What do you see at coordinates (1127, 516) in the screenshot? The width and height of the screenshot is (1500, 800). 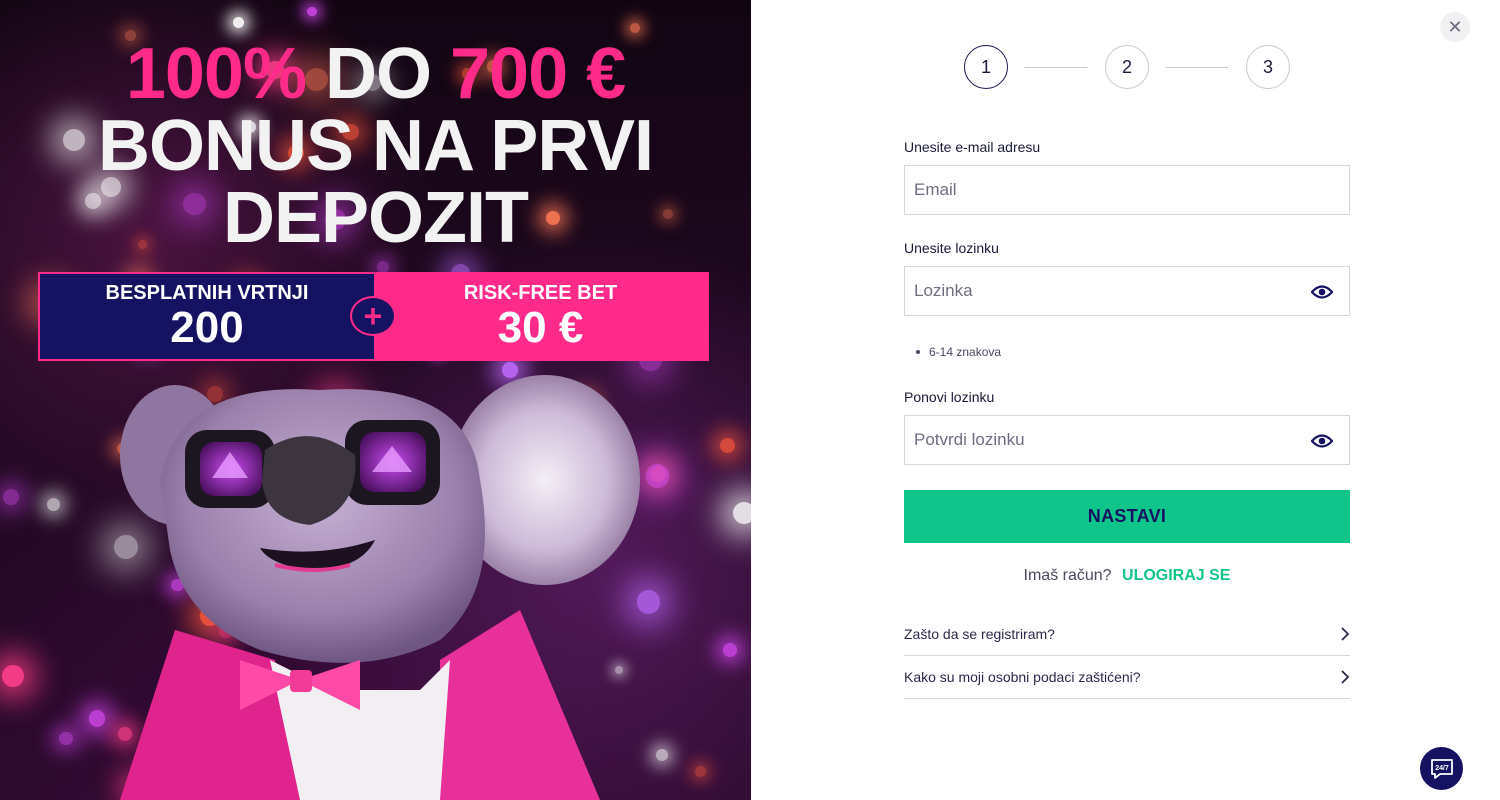 I see `continue-button: NASTAVI` at bounding box center [1127, 516].